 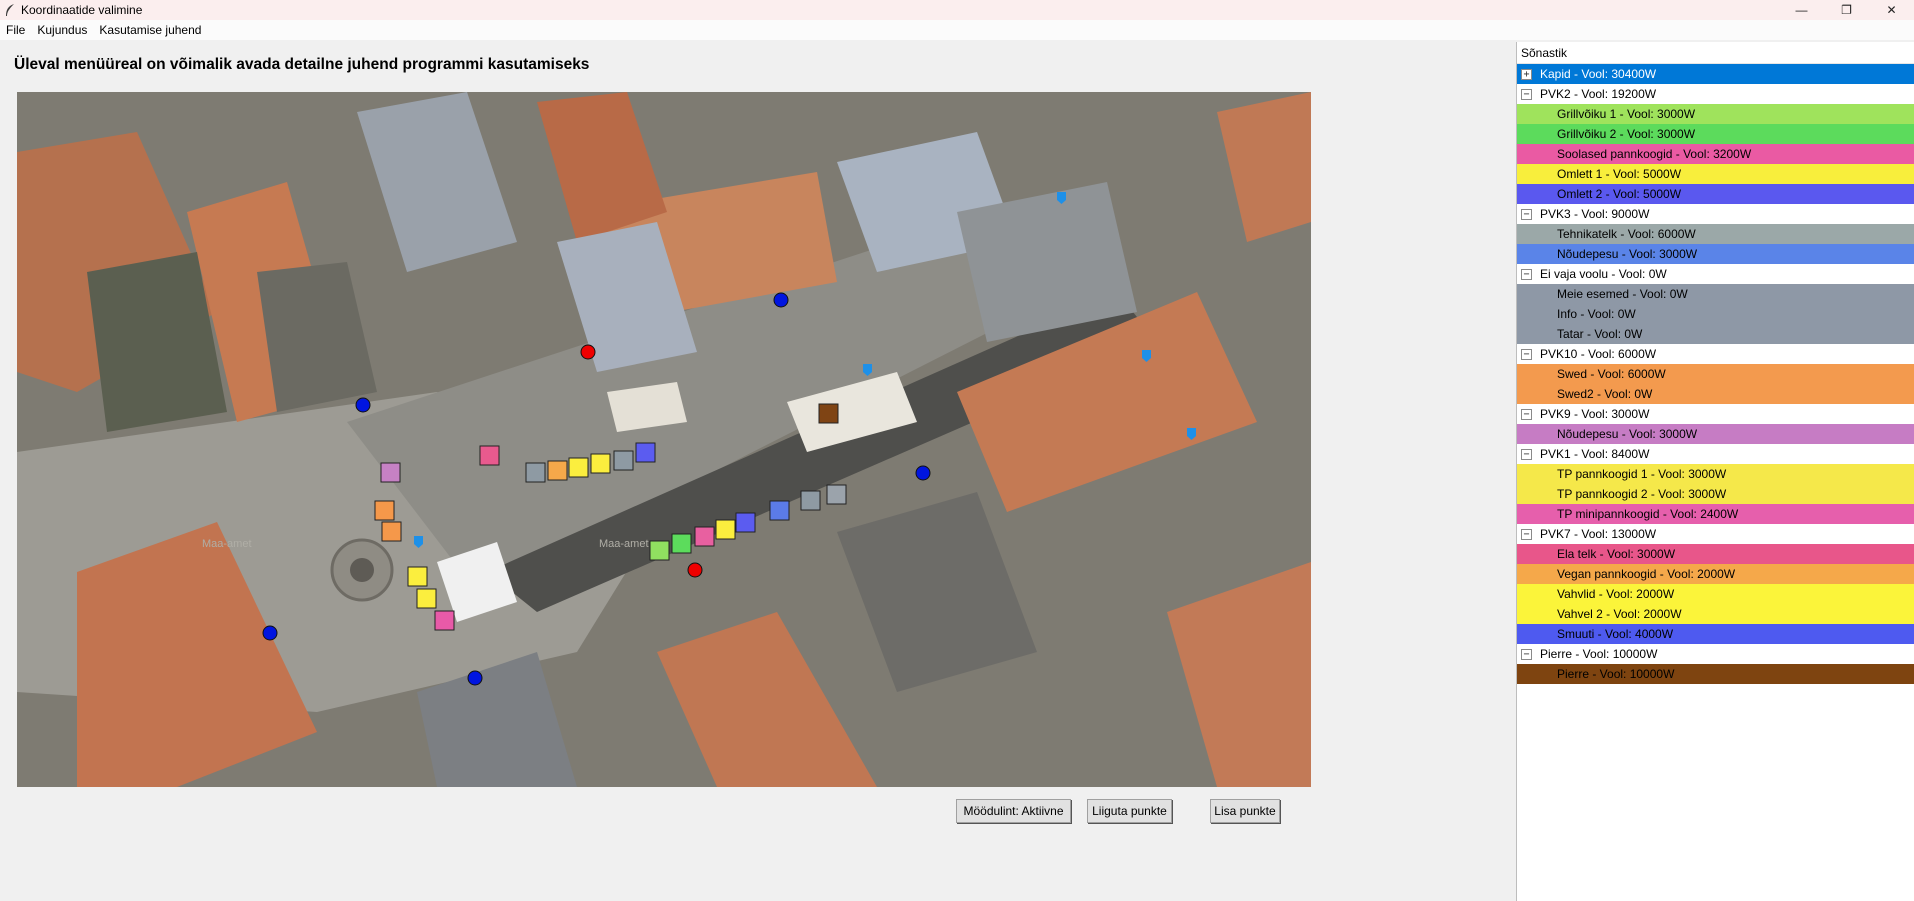 I want to click on tree-item-row: Ela telk - Vool: 3000W, so click(x=1715, y=554).